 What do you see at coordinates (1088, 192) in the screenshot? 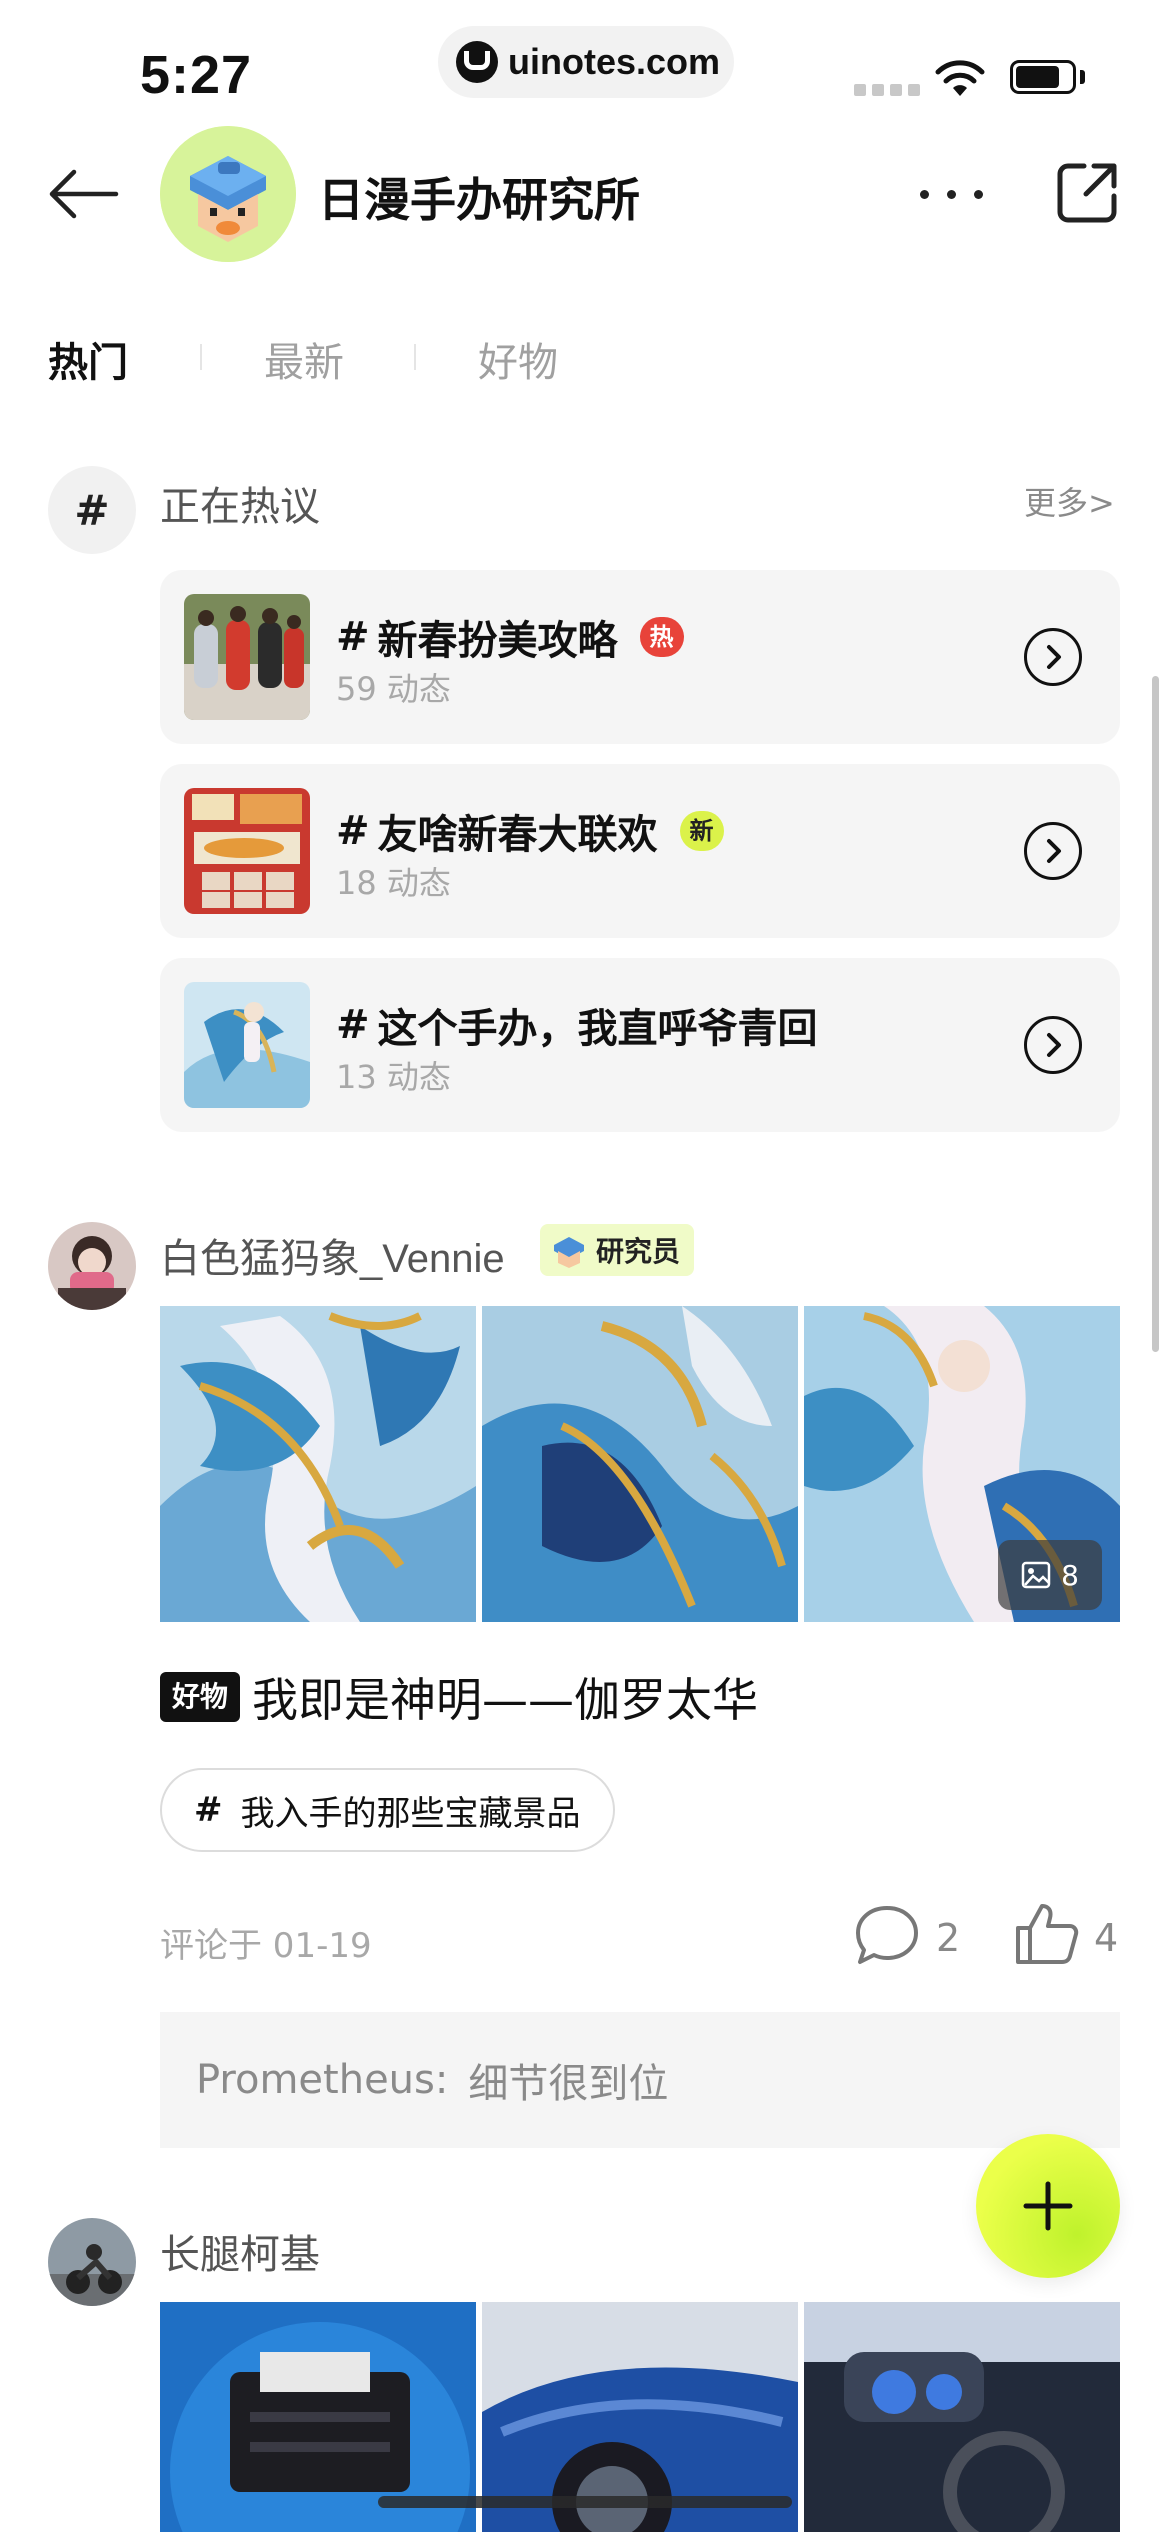
I see `share-icon` at bounding box center [1088, 192].